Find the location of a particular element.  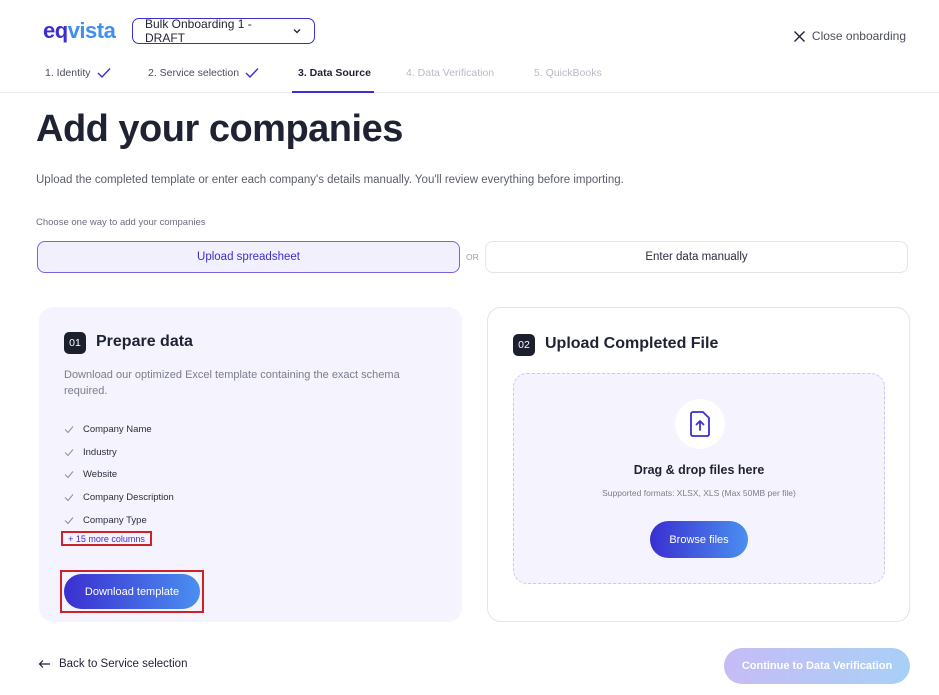

step-identity: 1. Identity is located at coordinates (78, 73).